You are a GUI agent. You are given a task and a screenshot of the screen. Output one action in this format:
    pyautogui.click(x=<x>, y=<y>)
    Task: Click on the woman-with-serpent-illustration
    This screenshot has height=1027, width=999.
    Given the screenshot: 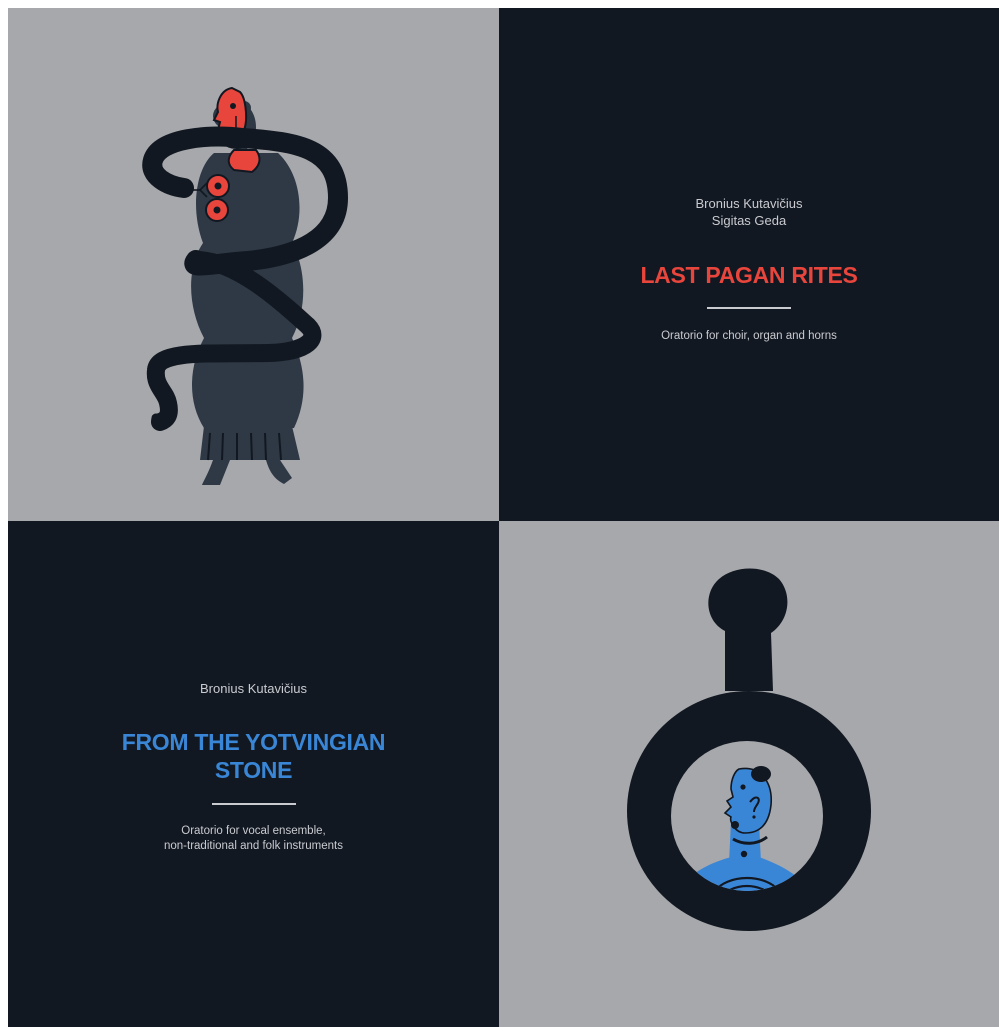 What is the action you would take?
    pyautogui.click(x=245, y=285)
    